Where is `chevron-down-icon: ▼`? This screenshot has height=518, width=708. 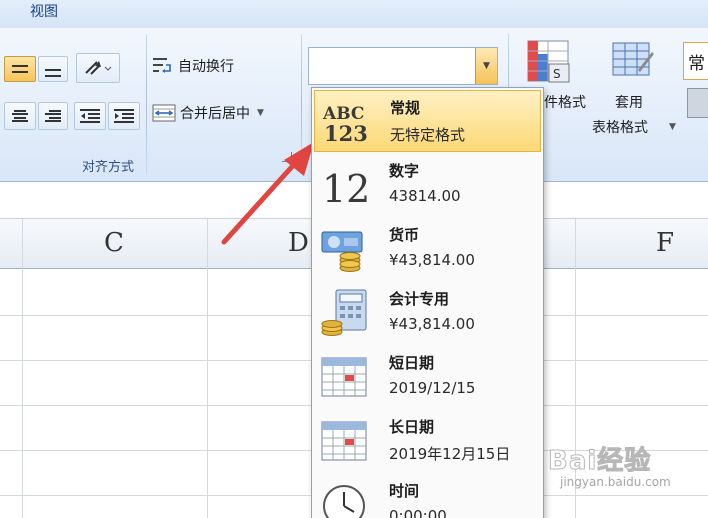
chevron-down-icon: ▼ is located at coordinates (486, 66).